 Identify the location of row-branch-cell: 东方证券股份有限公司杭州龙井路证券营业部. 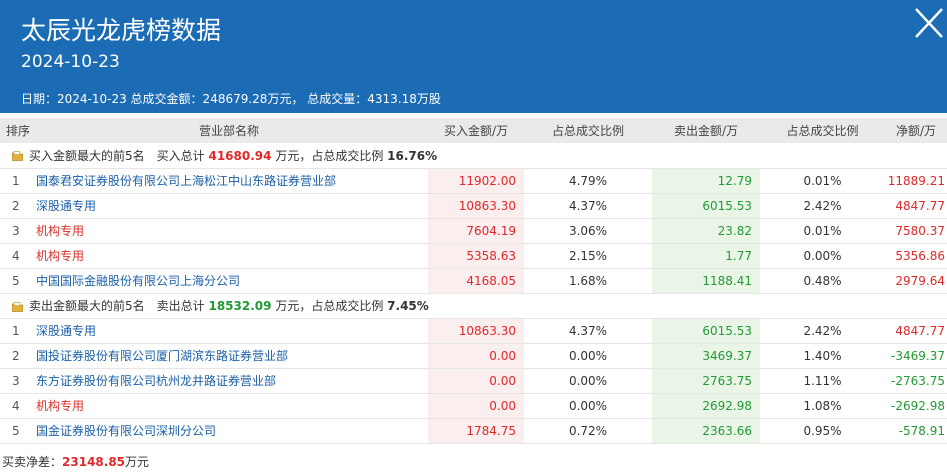
(229, 381).